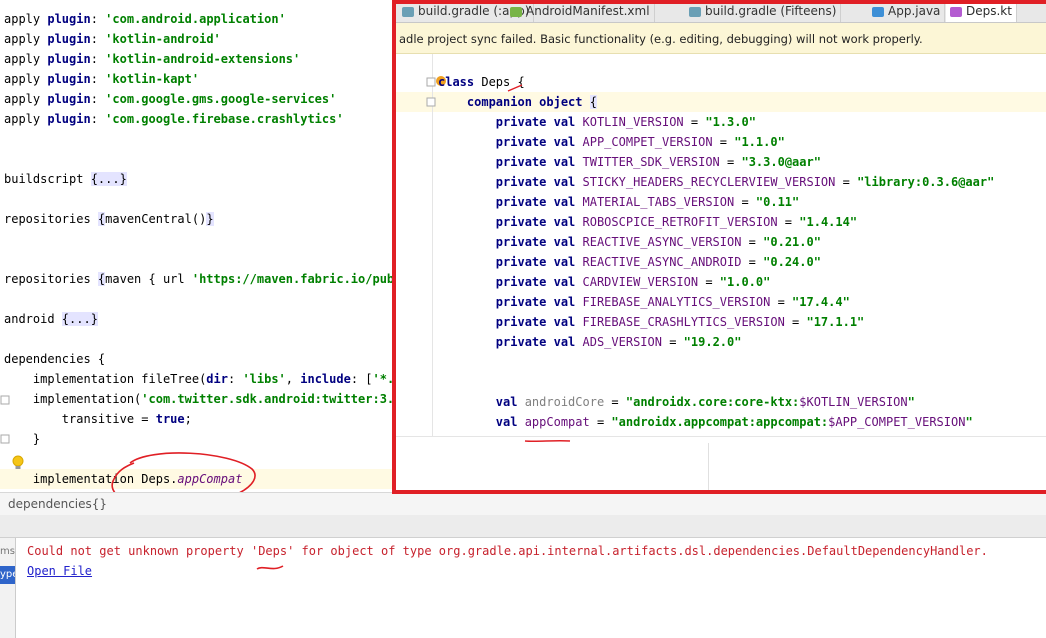 Image resolution: width=1046 pixels, height=638 pixels. What do you see at coordinates (745, 282) in the screenshot?
I see `code-token: "1.0.0"` at bounding box center [745, 282].